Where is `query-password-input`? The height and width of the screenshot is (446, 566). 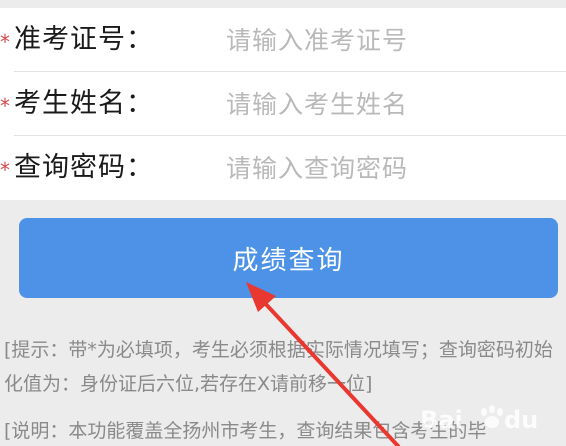 query-password-input is located at coordinates (386, 168).